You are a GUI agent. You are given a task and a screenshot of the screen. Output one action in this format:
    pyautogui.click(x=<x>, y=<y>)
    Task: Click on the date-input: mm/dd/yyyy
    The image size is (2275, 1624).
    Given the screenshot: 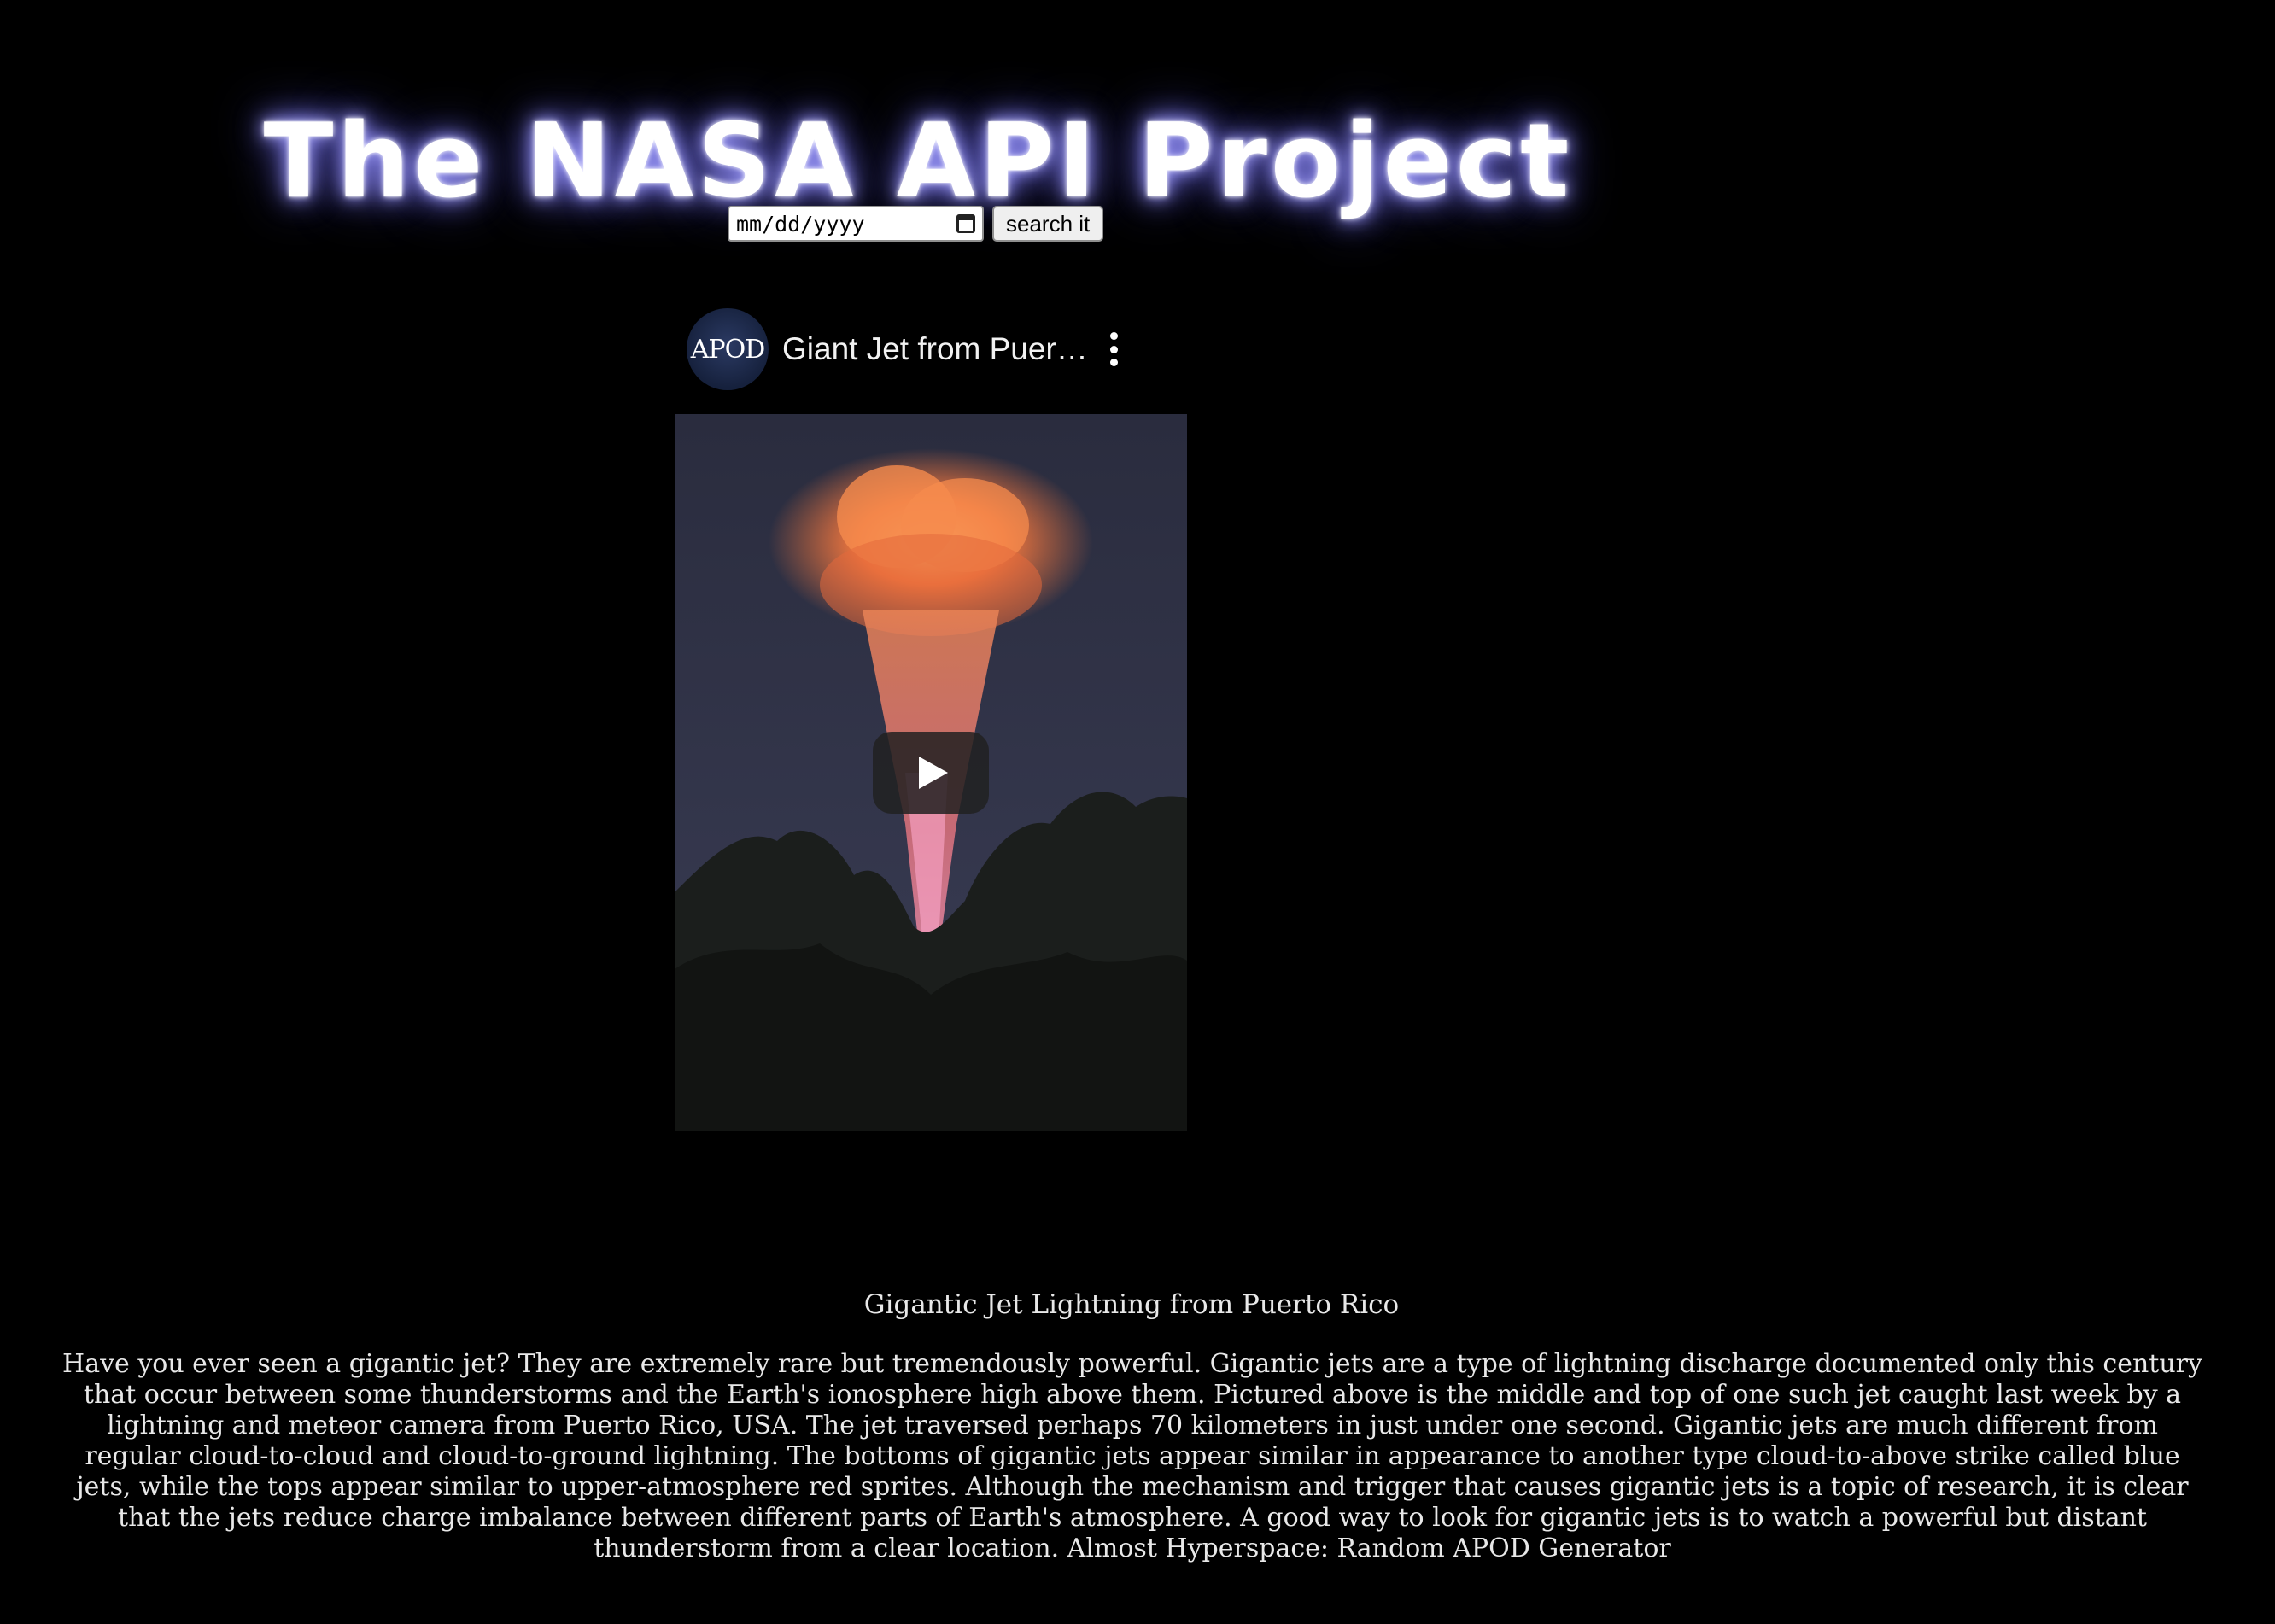 What is the action you would take?
    pyautogui.click(x=856, y=224)
    